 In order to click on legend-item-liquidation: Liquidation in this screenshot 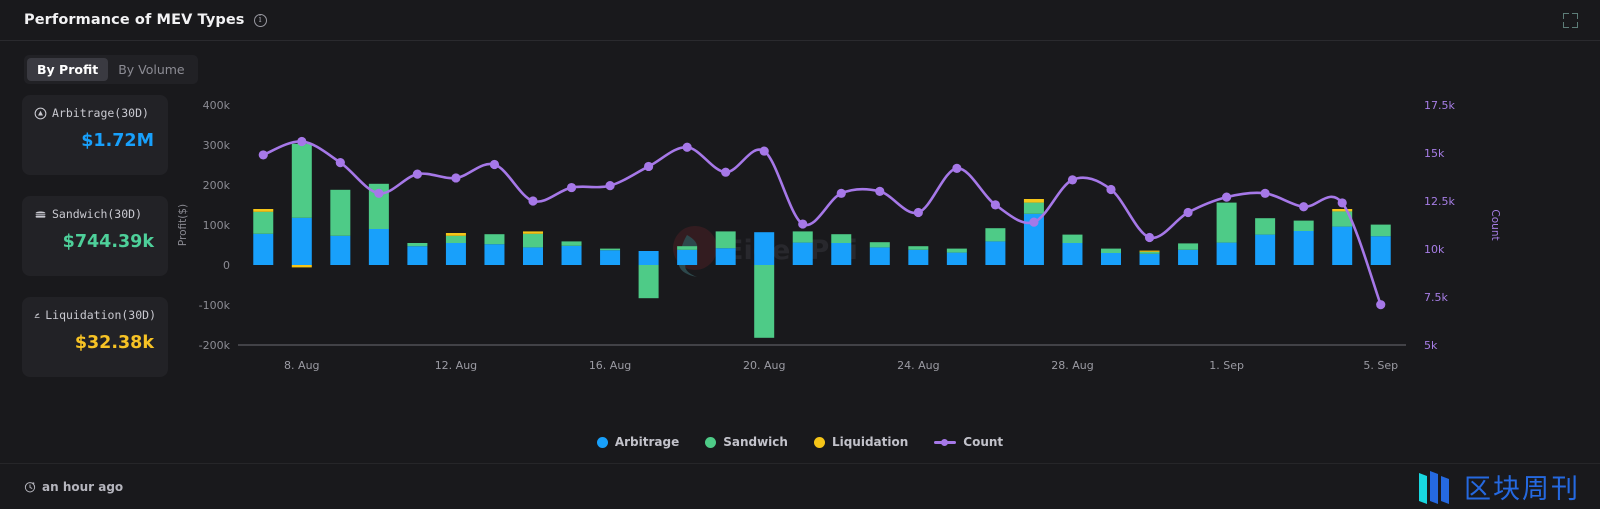, I will do `click(860, 442)`.